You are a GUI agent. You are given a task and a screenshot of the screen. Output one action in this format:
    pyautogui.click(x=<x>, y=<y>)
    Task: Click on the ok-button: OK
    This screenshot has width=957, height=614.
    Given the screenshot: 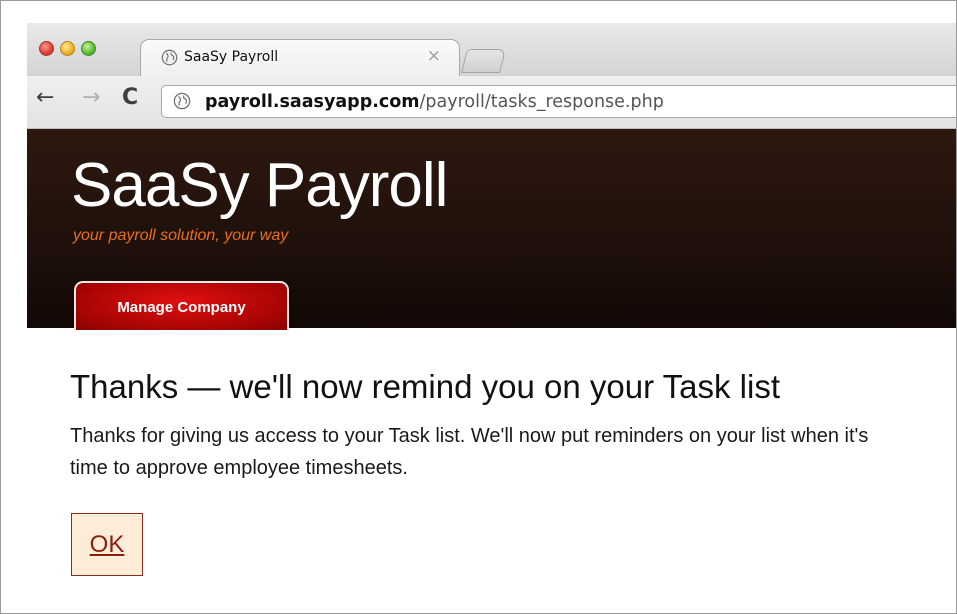 What is the action you would take?
    pyautogui.click(x=107, y=544)
    